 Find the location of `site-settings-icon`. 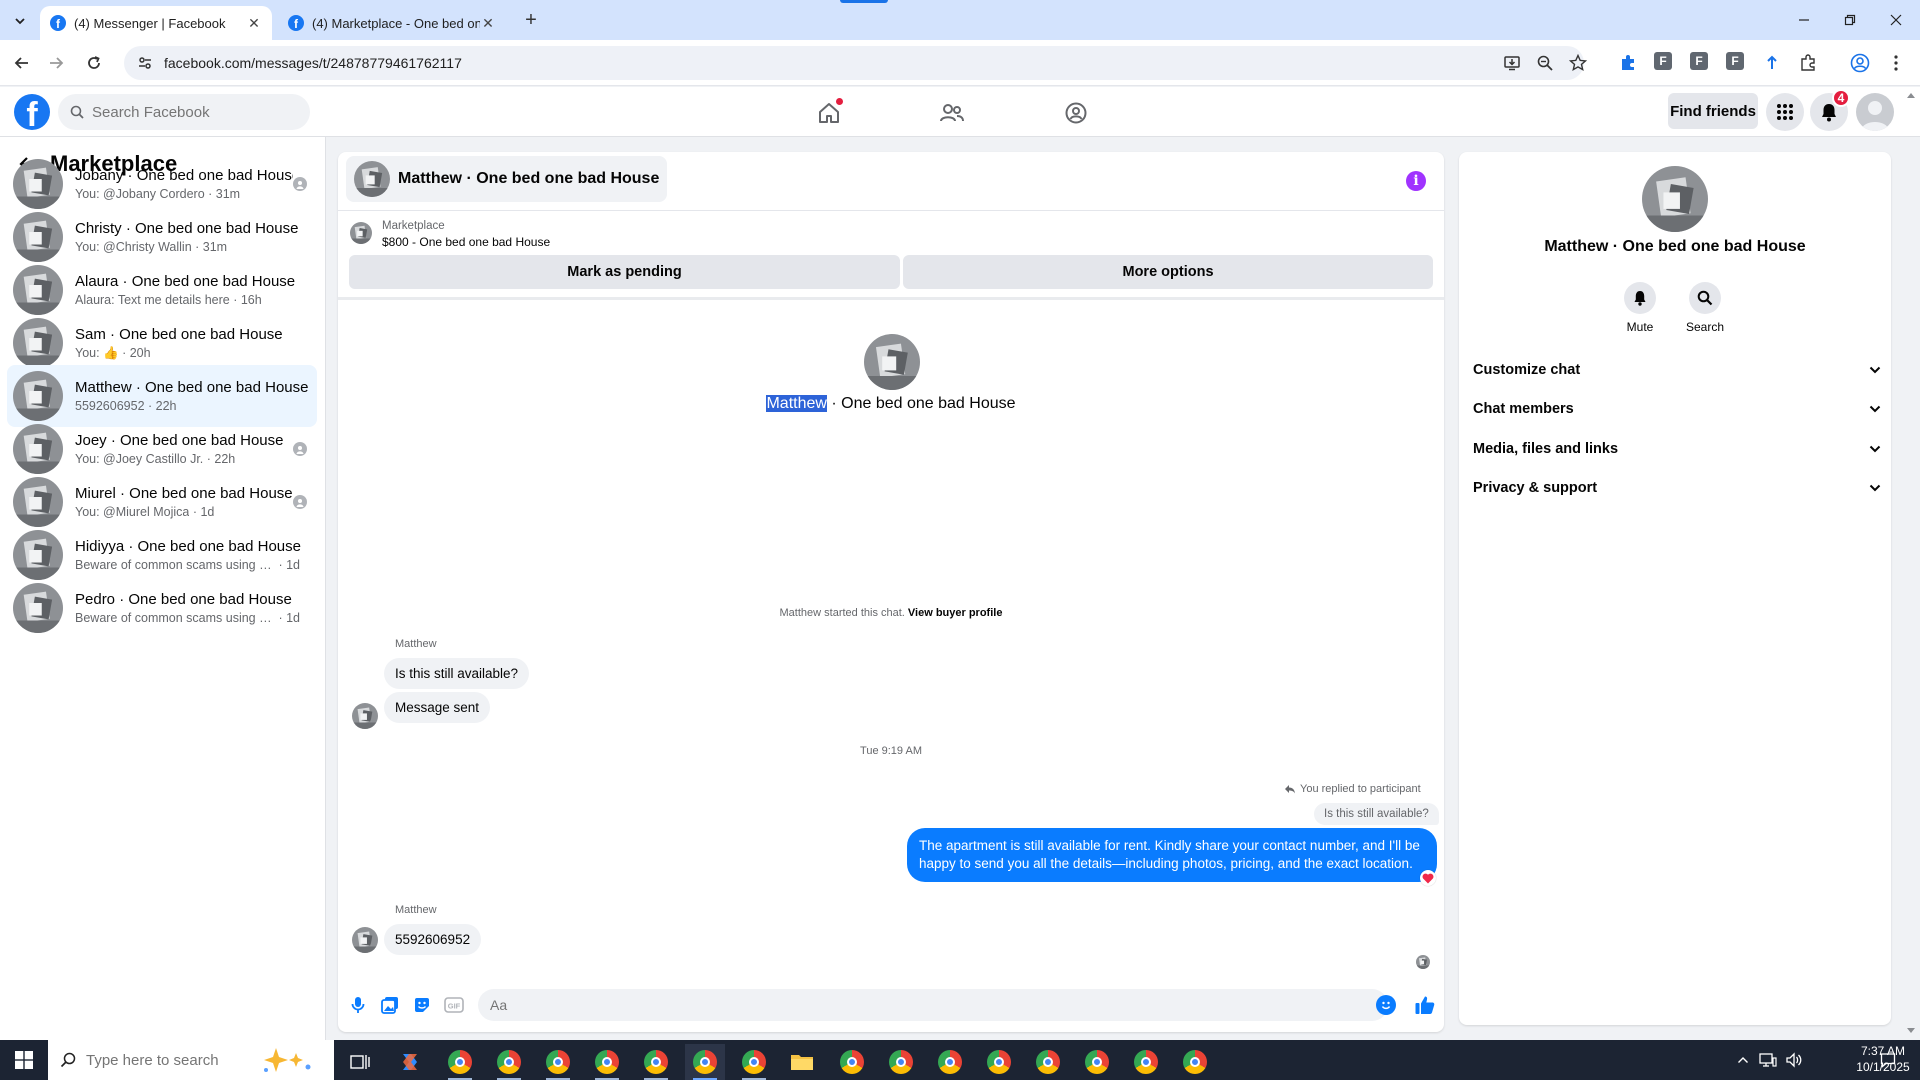

site-settings-icon is located at coordinates (145, 63).